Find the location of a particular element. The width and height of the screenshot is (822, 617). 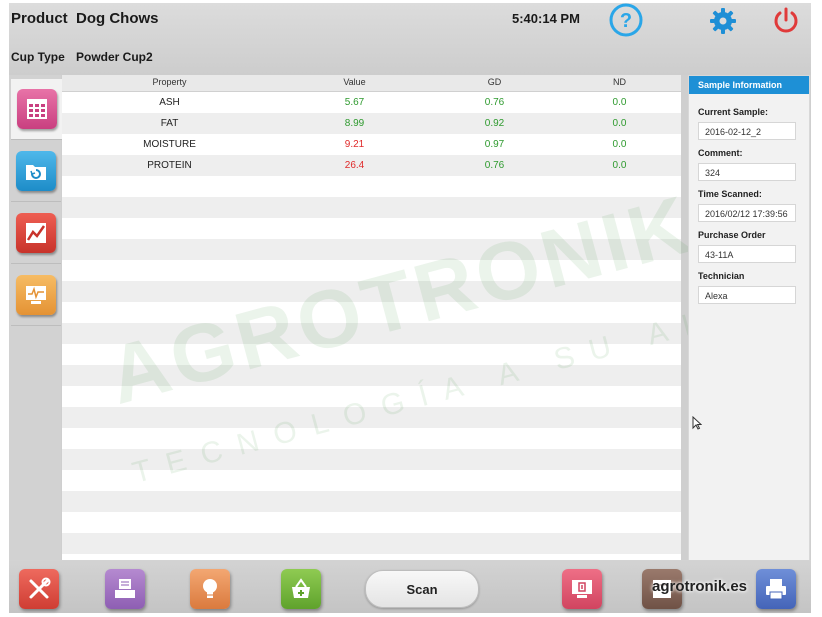

cell-value: 9.21 is located at coordinates (354, 144).